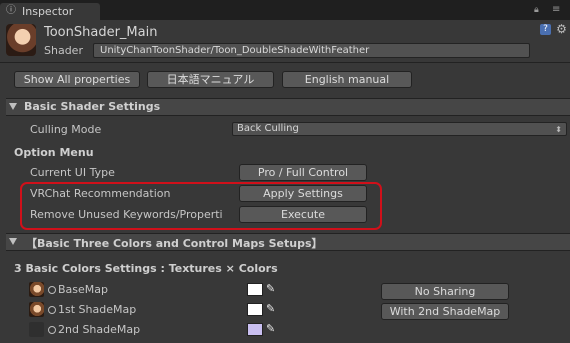 This screenshot has height=343, width=570. What do you see at coordinates (303, 172) in the screenshot?
I see `ui-type-button: Pro / Full Control` at bounding box center [303, 172].